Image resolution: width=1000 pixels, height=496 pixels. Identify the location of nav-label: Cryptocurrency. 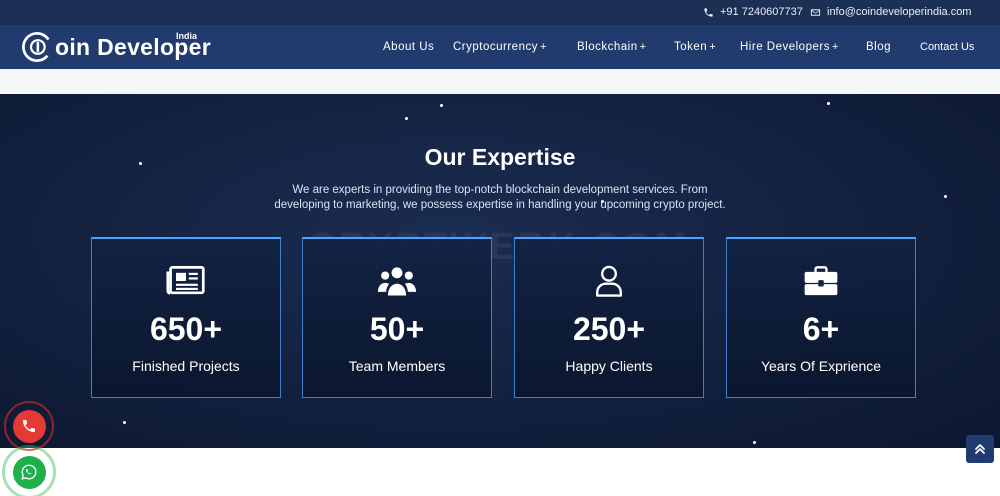
(495, 47).